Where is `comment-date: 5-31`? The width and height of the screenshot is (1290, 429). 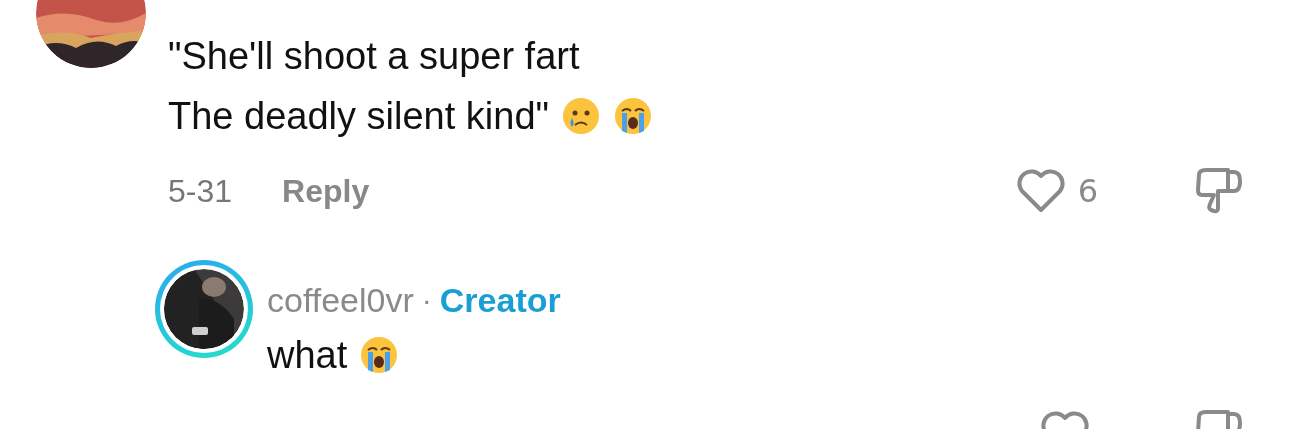 comment-date: 5-31 is located at coordinates (200, 191).